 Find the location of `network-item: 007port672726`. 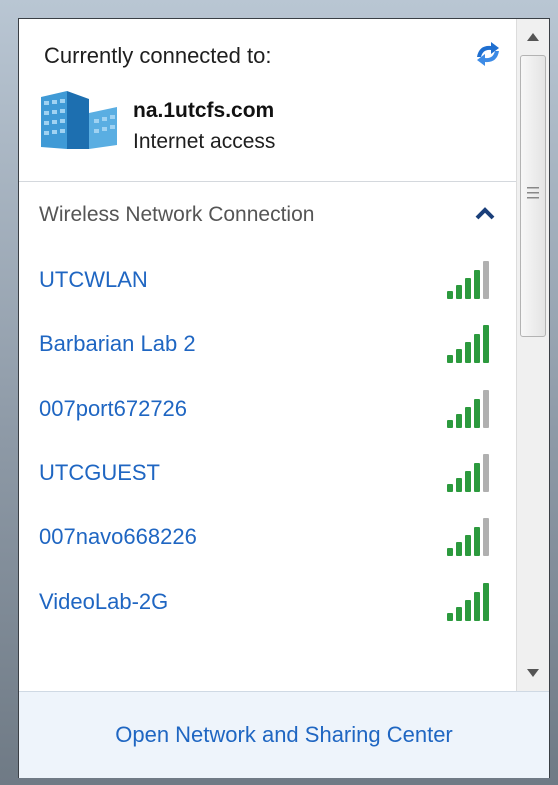

network-item: 007port672726 is located at coordinates (267, 421).